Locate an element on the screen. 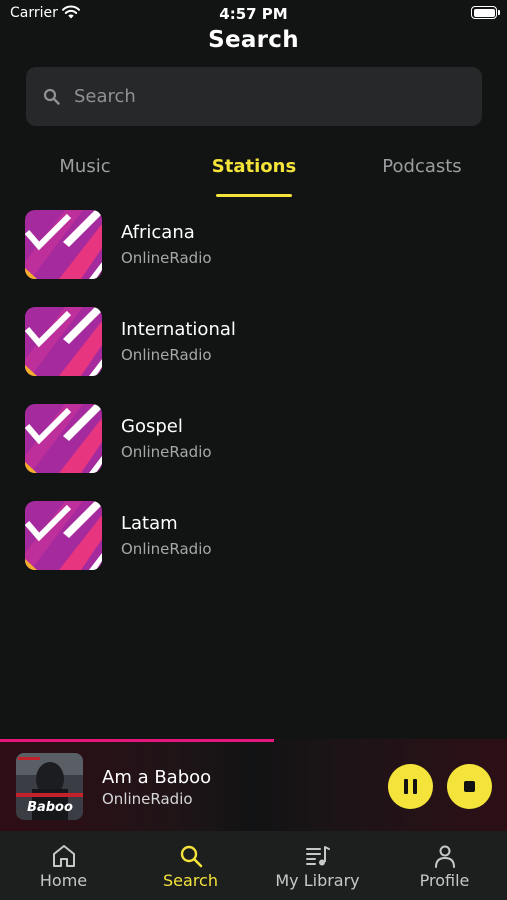  station-row-latam: Latam OnlineRadio is located at coordinates (253, 541).